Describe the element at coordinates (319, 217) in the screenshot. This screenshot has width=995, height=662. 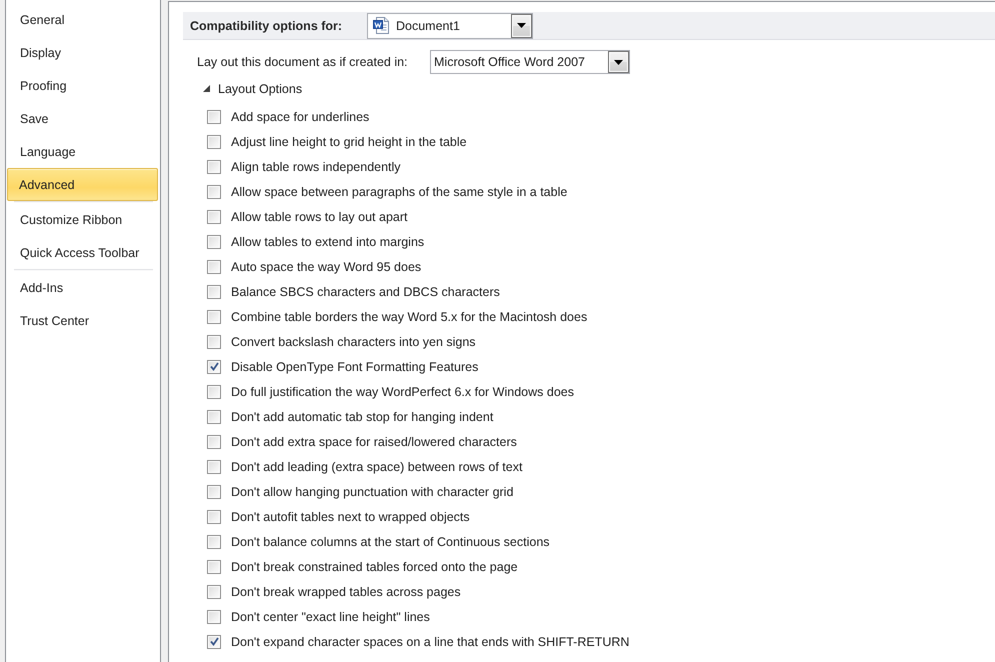
I see `option-label: Allow table rows to lay out apart` at that location.